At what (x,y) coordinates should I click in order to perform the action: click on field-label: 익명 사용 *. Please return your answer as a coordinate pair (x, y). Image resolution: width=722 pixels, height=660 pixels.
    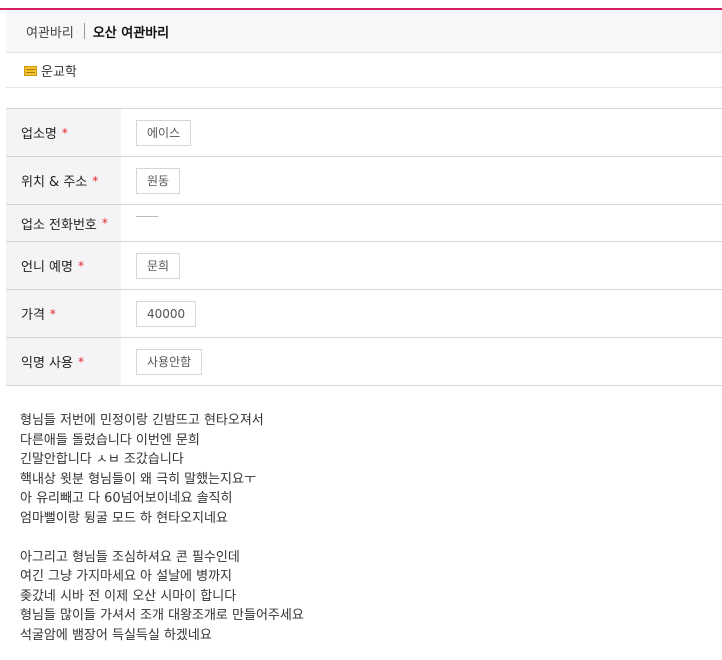
    Looking at the image, I should click on (63, 361).